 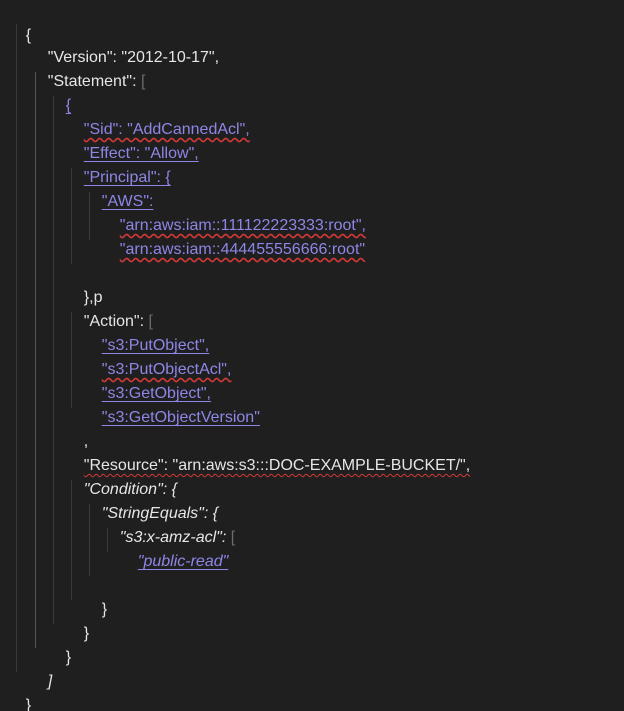 What do you see at coordinates (183, 561) in the screenshot?
I see `acl-value: "public-read"` at bounding box center [183, 561].